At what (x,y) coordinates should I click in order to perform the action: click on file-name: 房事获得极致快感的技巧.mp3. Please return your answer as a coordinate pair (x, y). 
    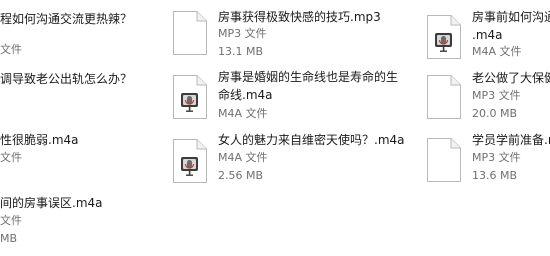
    Looking at the image, I should click on (299, 17).